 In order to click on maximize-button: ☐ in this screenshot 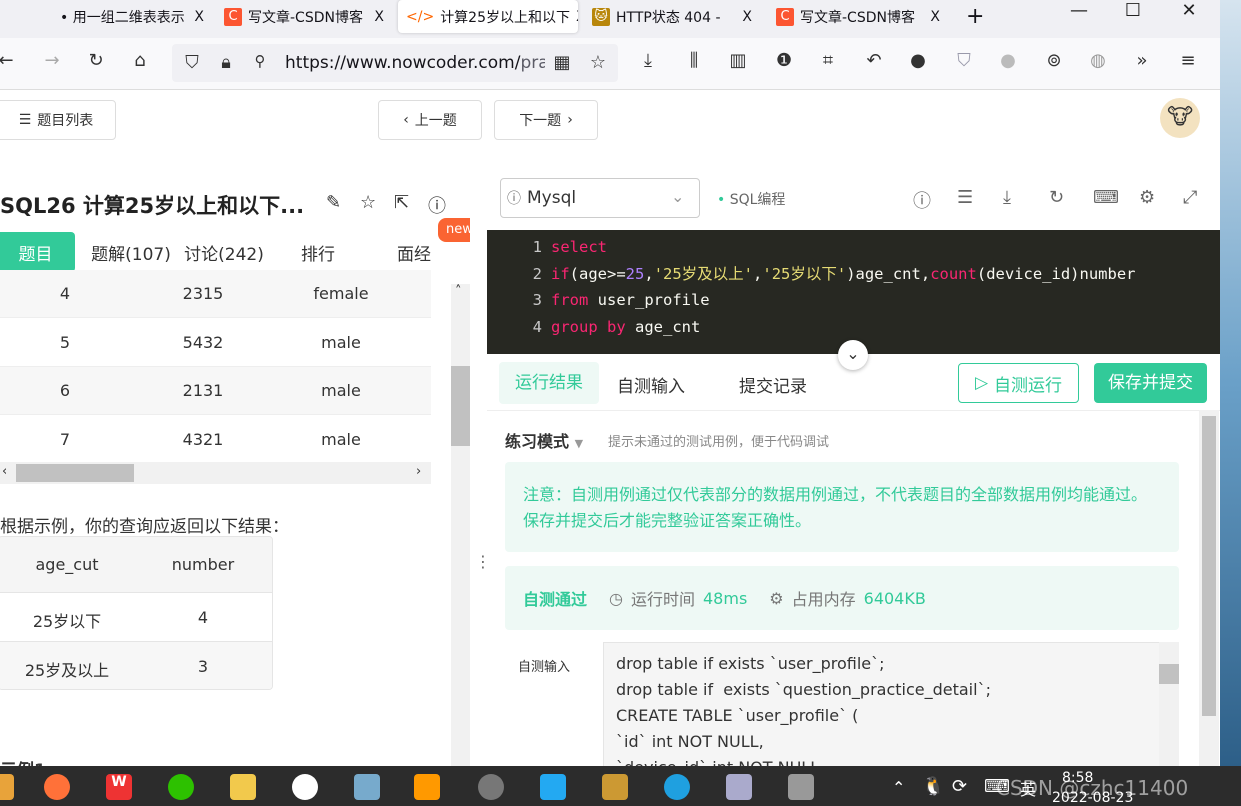, I will do `click(1133, 12)`.